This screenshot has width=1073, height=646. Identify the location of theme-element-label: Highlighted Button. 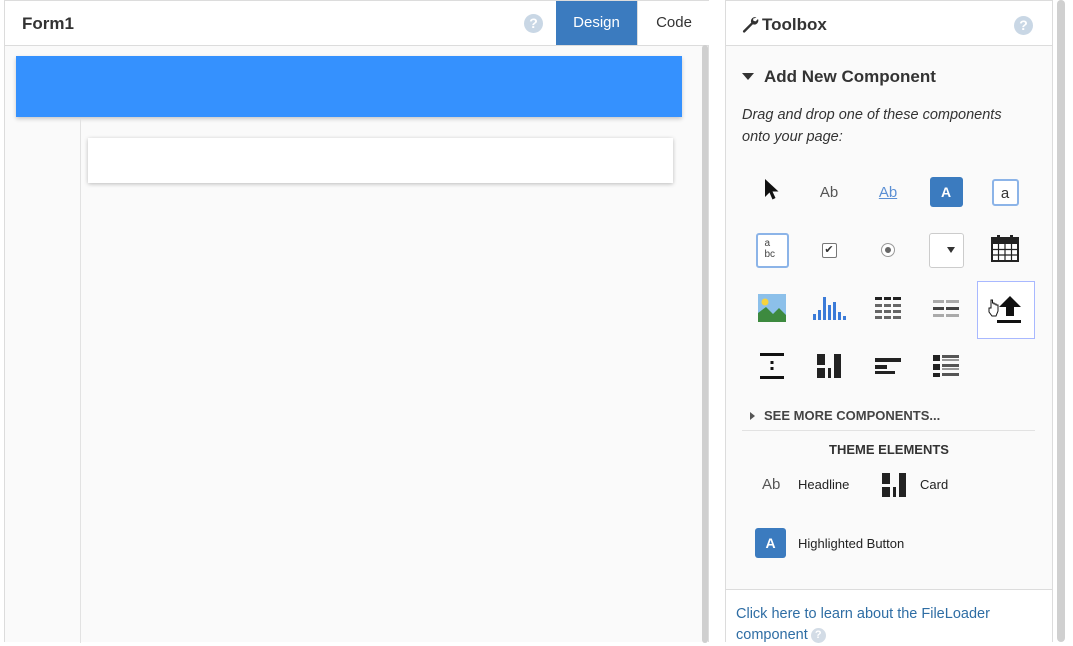
(851, 543).